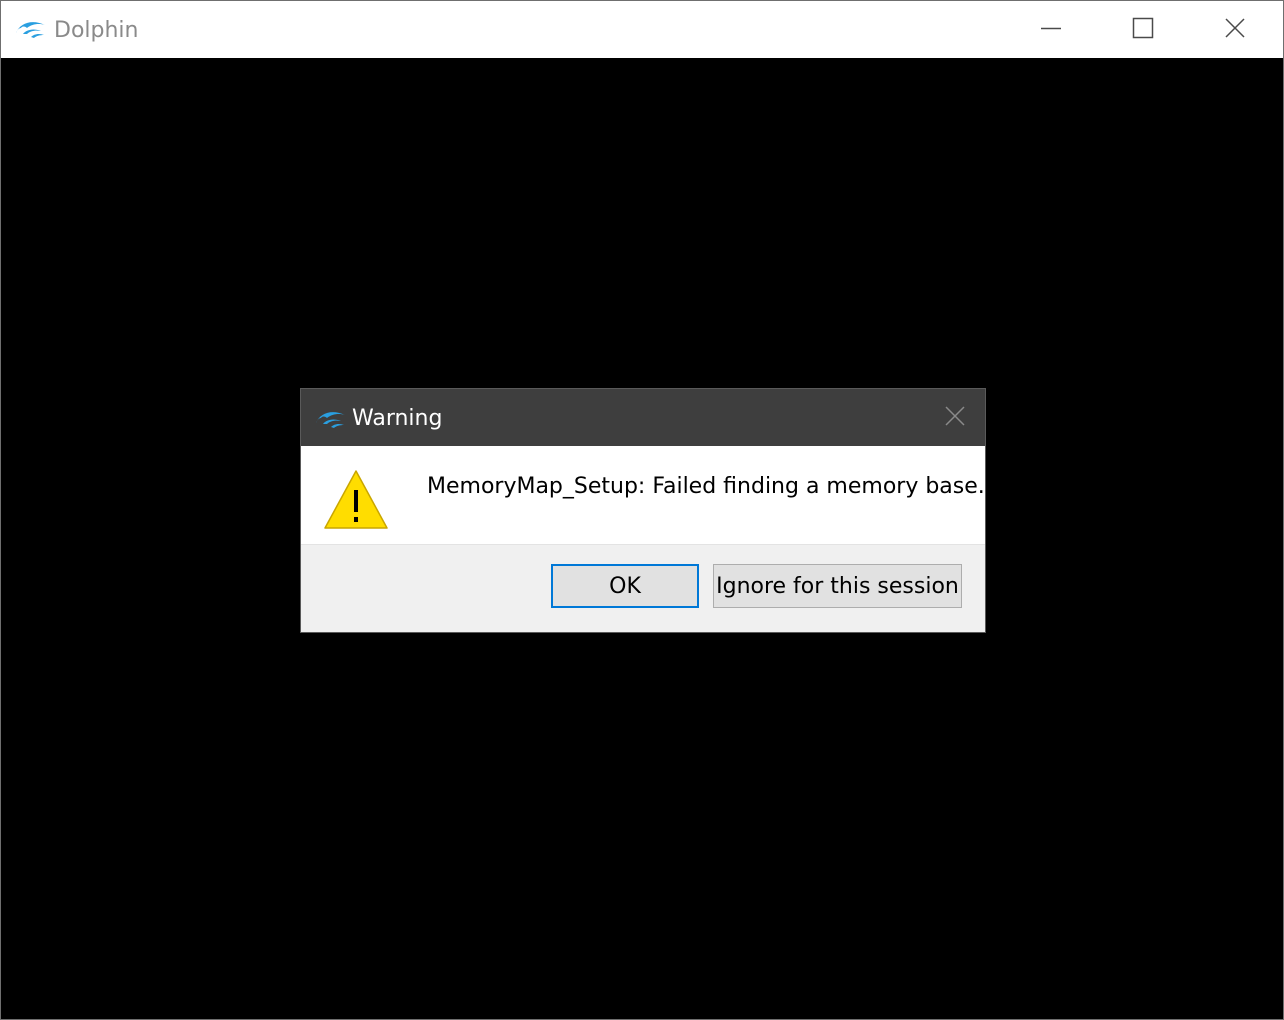 This screenshot has height=1020, width=1284. What do you see at coordinates (643, 417) in the screenshot?
I see `dialog-titlebar: Warning` at bounding box center [643, 417].